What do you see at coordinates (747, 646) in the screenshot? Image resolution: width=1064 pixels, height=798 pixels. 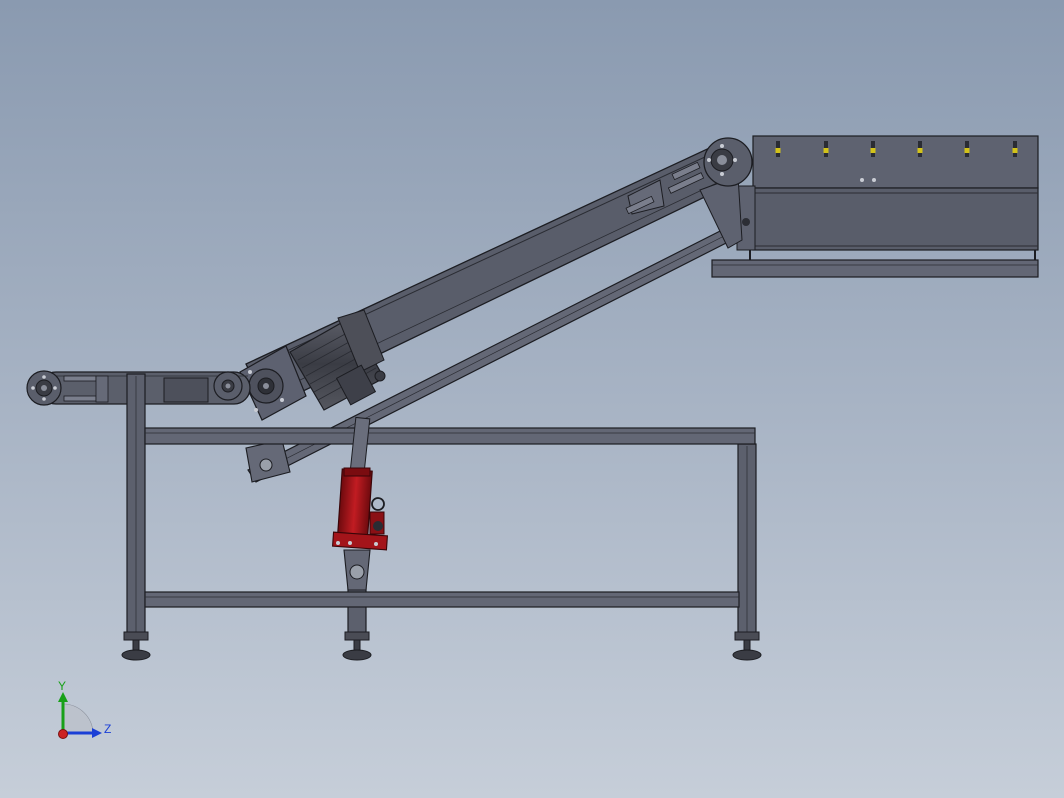 I see `leveling-foot-right` at bounding box center [747, 646].